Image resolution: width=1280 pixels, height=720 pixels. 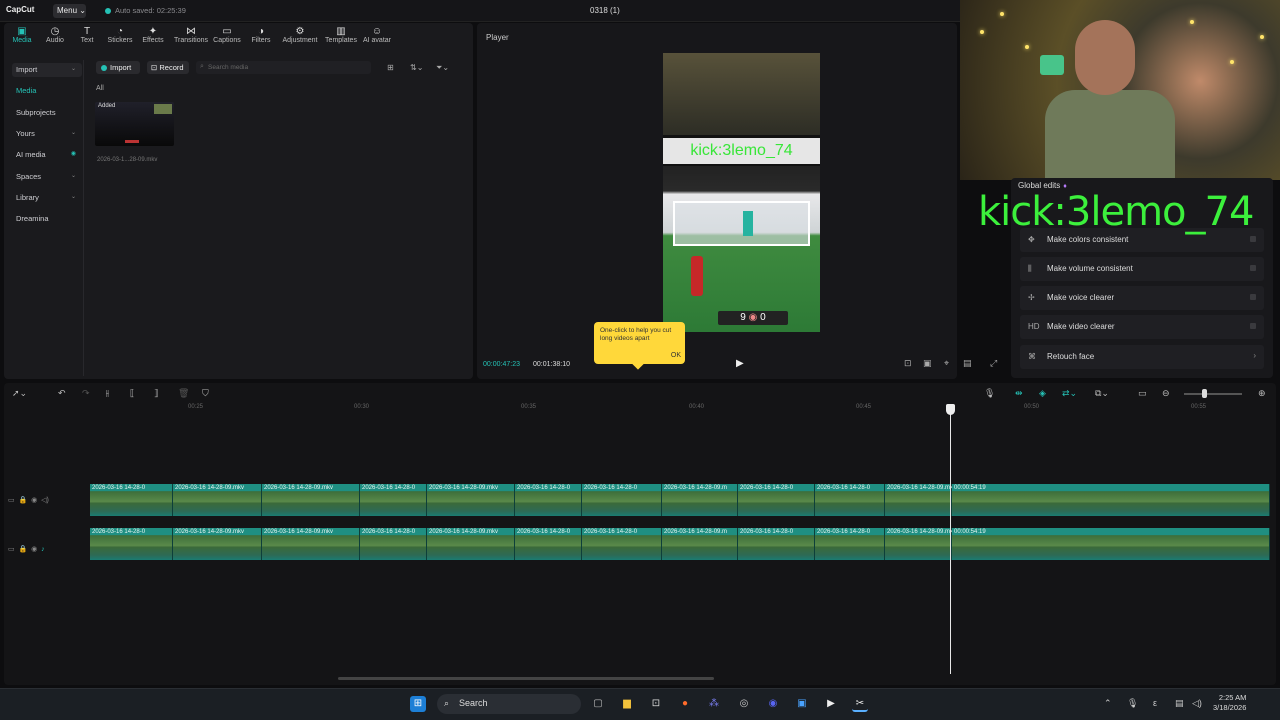 I want to click on tray-mic-icon: 🎙, so click(x=1132, y=703).